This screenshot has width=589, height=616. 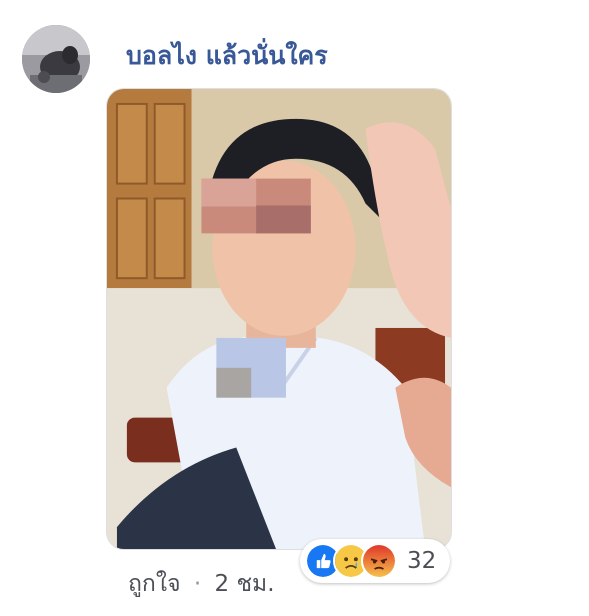 What do you see at coordinates (154, 584) in the screenshot?
I see `like-link: ถูกใจ` at bounding box center [154, 584].